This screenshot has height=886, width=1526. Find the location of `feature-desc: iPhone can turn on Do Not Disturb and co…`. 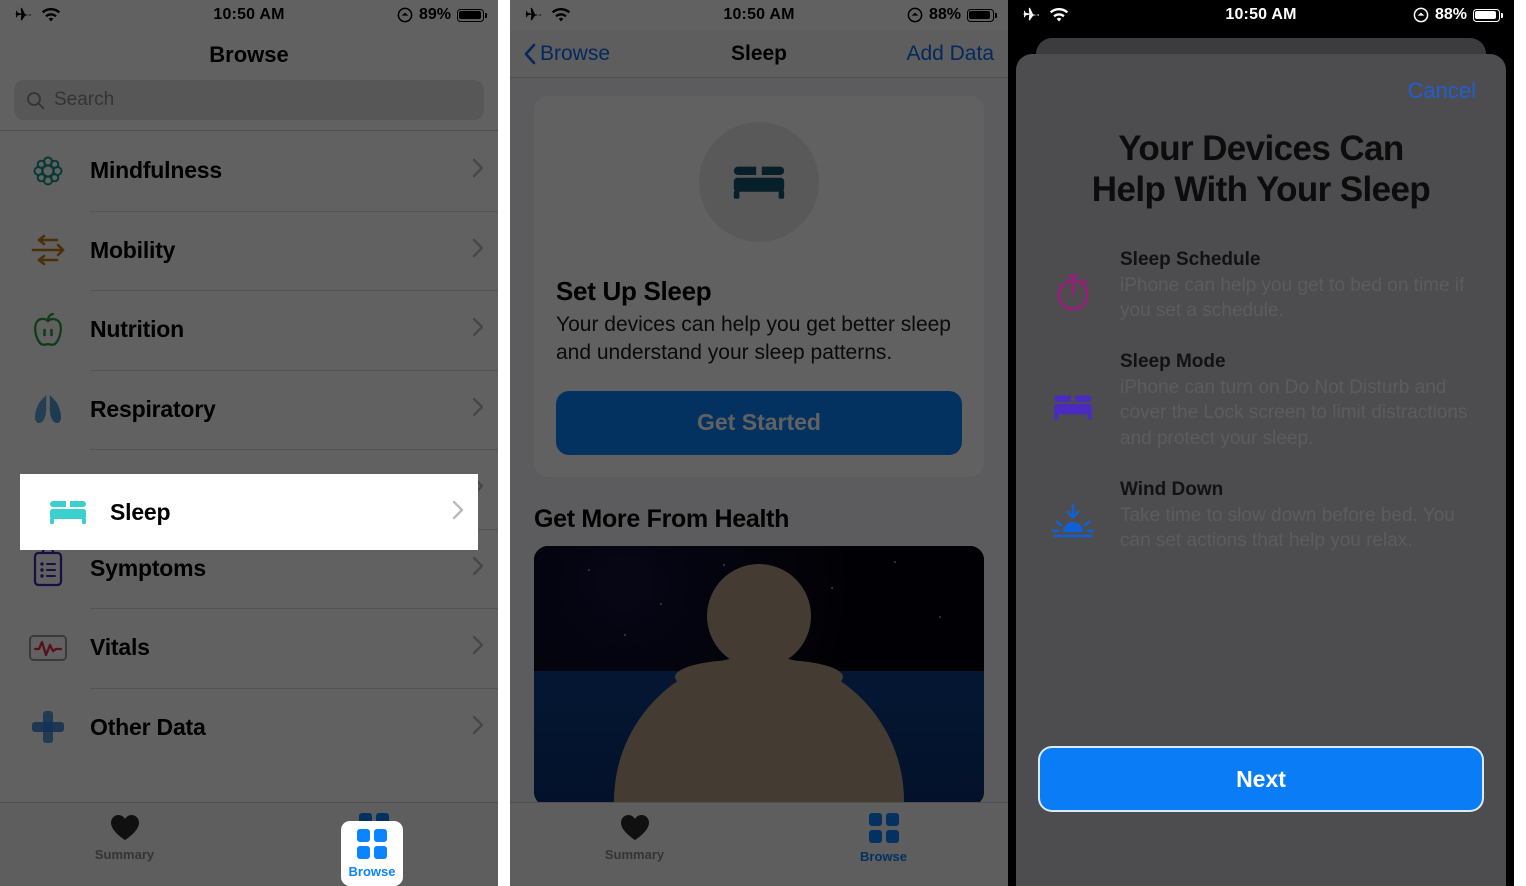

feature-desc: iPhone can turn on Do Not Disturb and co… is located at coordinates (1294, 413).